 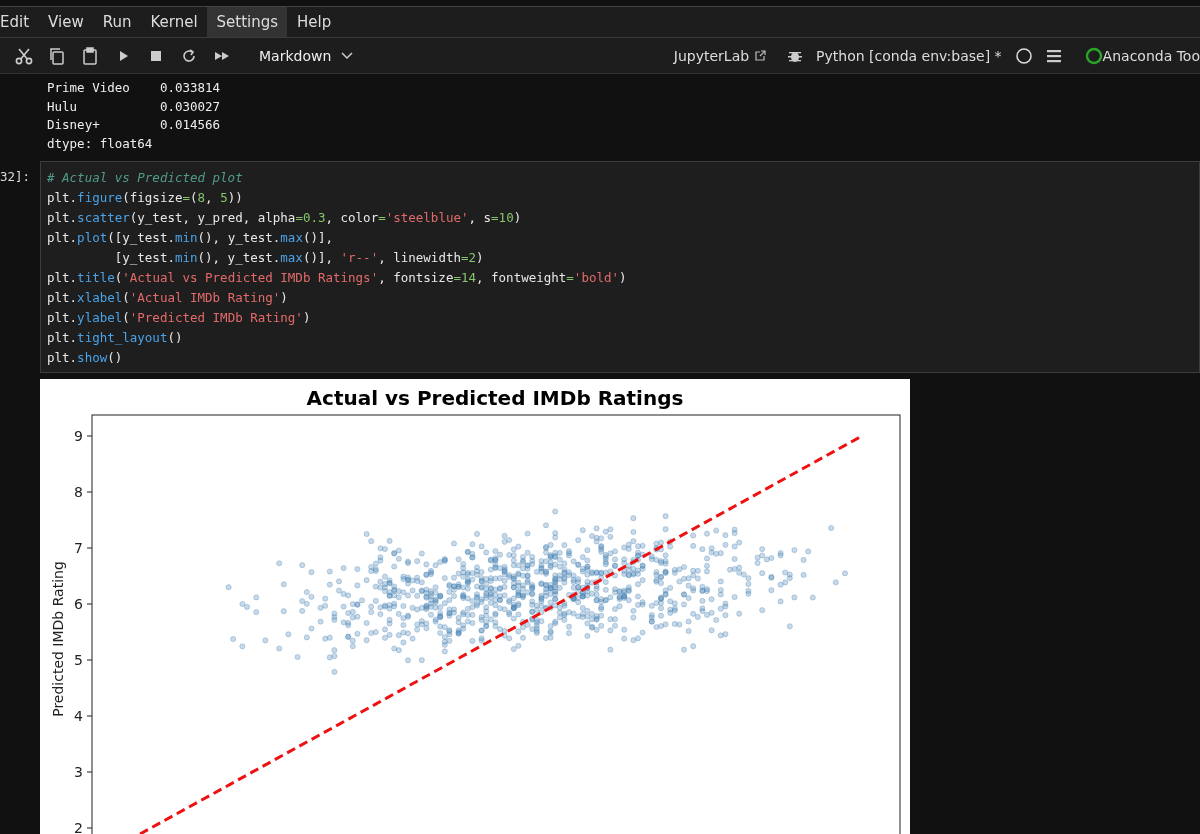 I want to click on code-line: plt.plot([y_test.min(), y_test.max()],, so click(x=190, y=238).